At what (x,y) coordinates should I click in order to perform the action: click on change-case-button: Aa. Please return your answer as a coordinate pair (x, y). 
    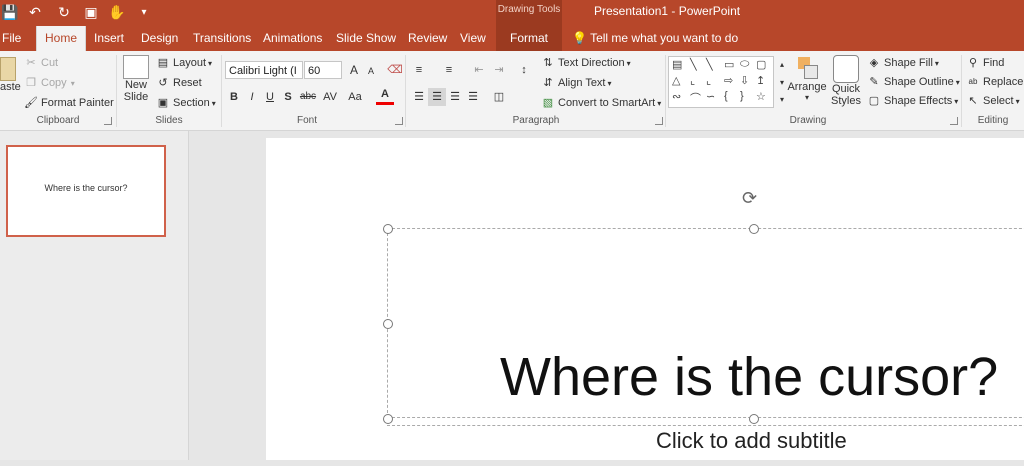
    Looking at the image, I should click on (355, 97).